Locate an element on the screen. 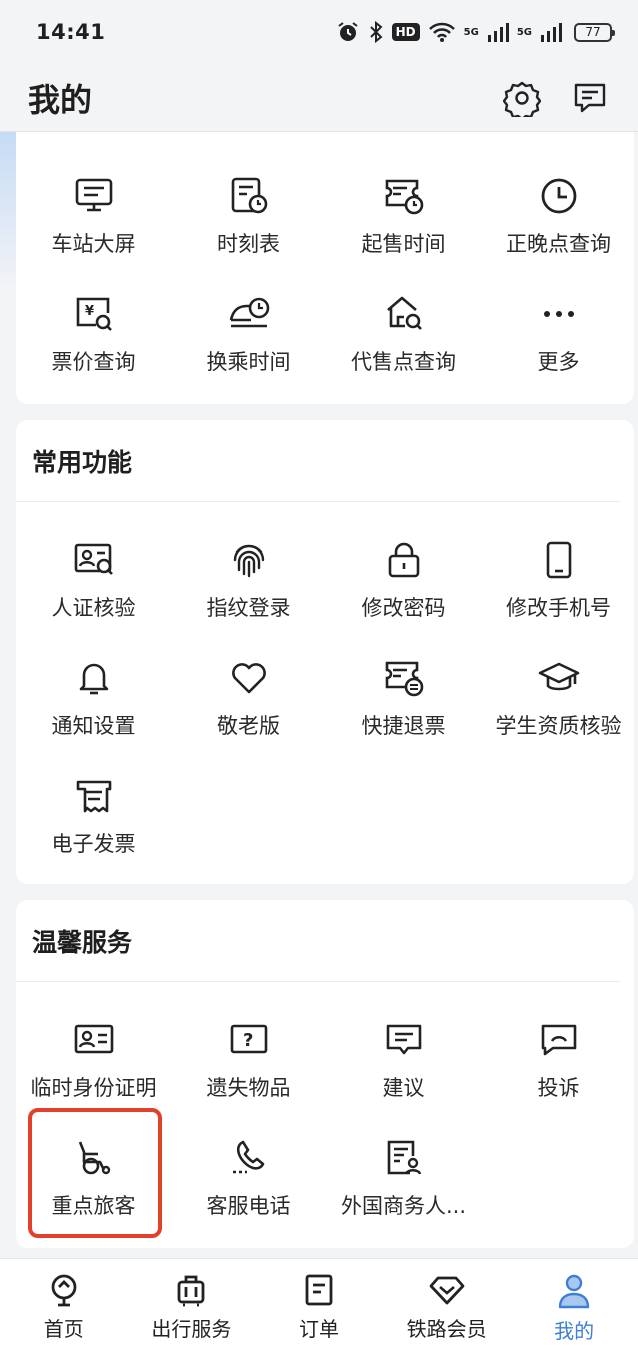 The image size is (638, 1352). grid-item-customer-service: 客服电话 is located at coordinates (248, 1191).